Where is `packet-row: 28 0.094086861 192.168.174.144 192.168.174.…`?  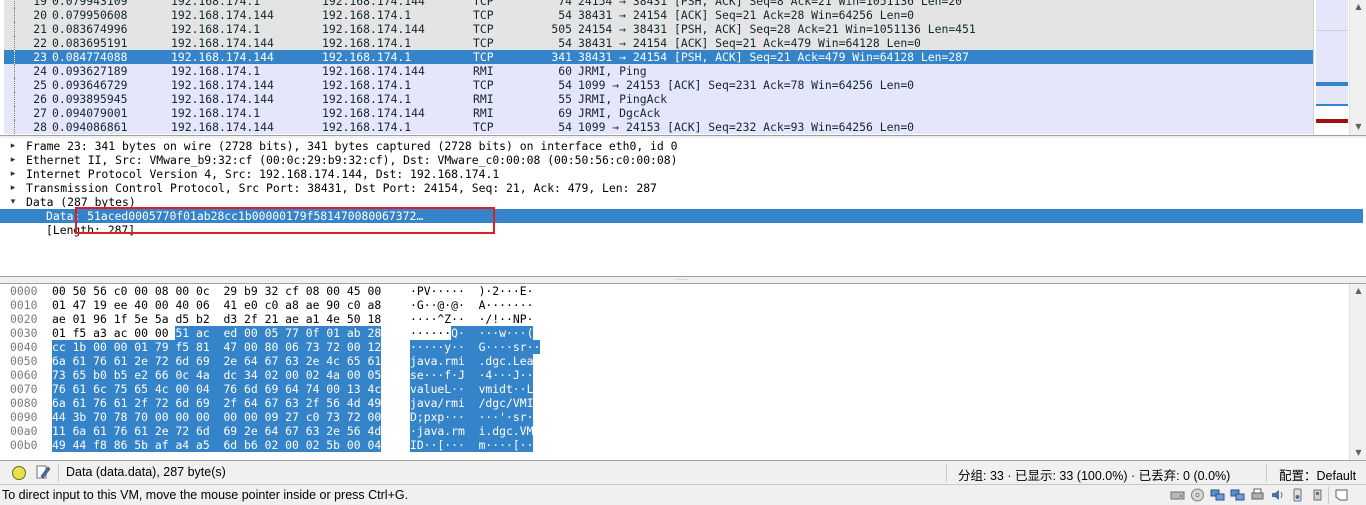 packet-row: 28 0.094086861 192.168.174.144 192.168.174.… is located at coordinates (658, 127).